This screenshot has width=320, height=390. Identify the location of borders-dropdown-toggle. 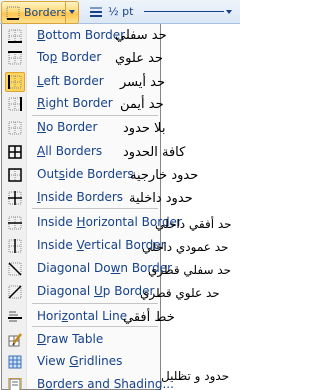
(71, 12).